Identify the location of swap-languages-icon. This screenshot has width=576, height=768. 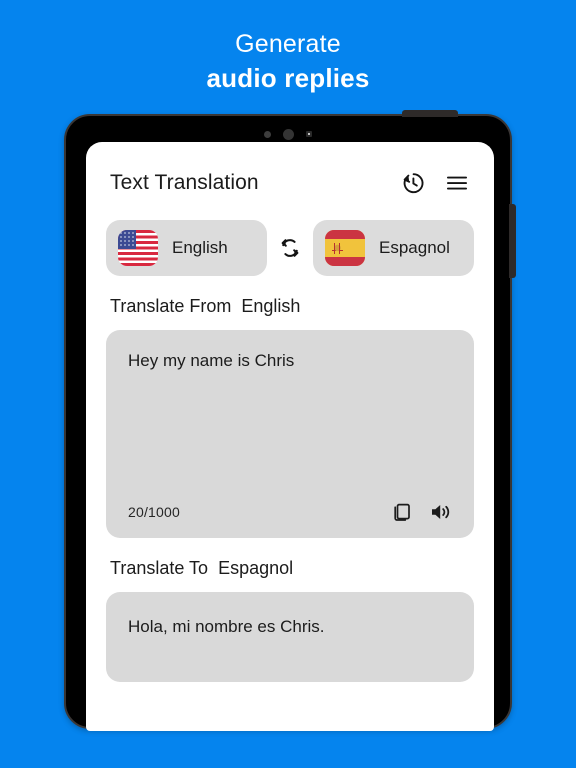
(290, 248).